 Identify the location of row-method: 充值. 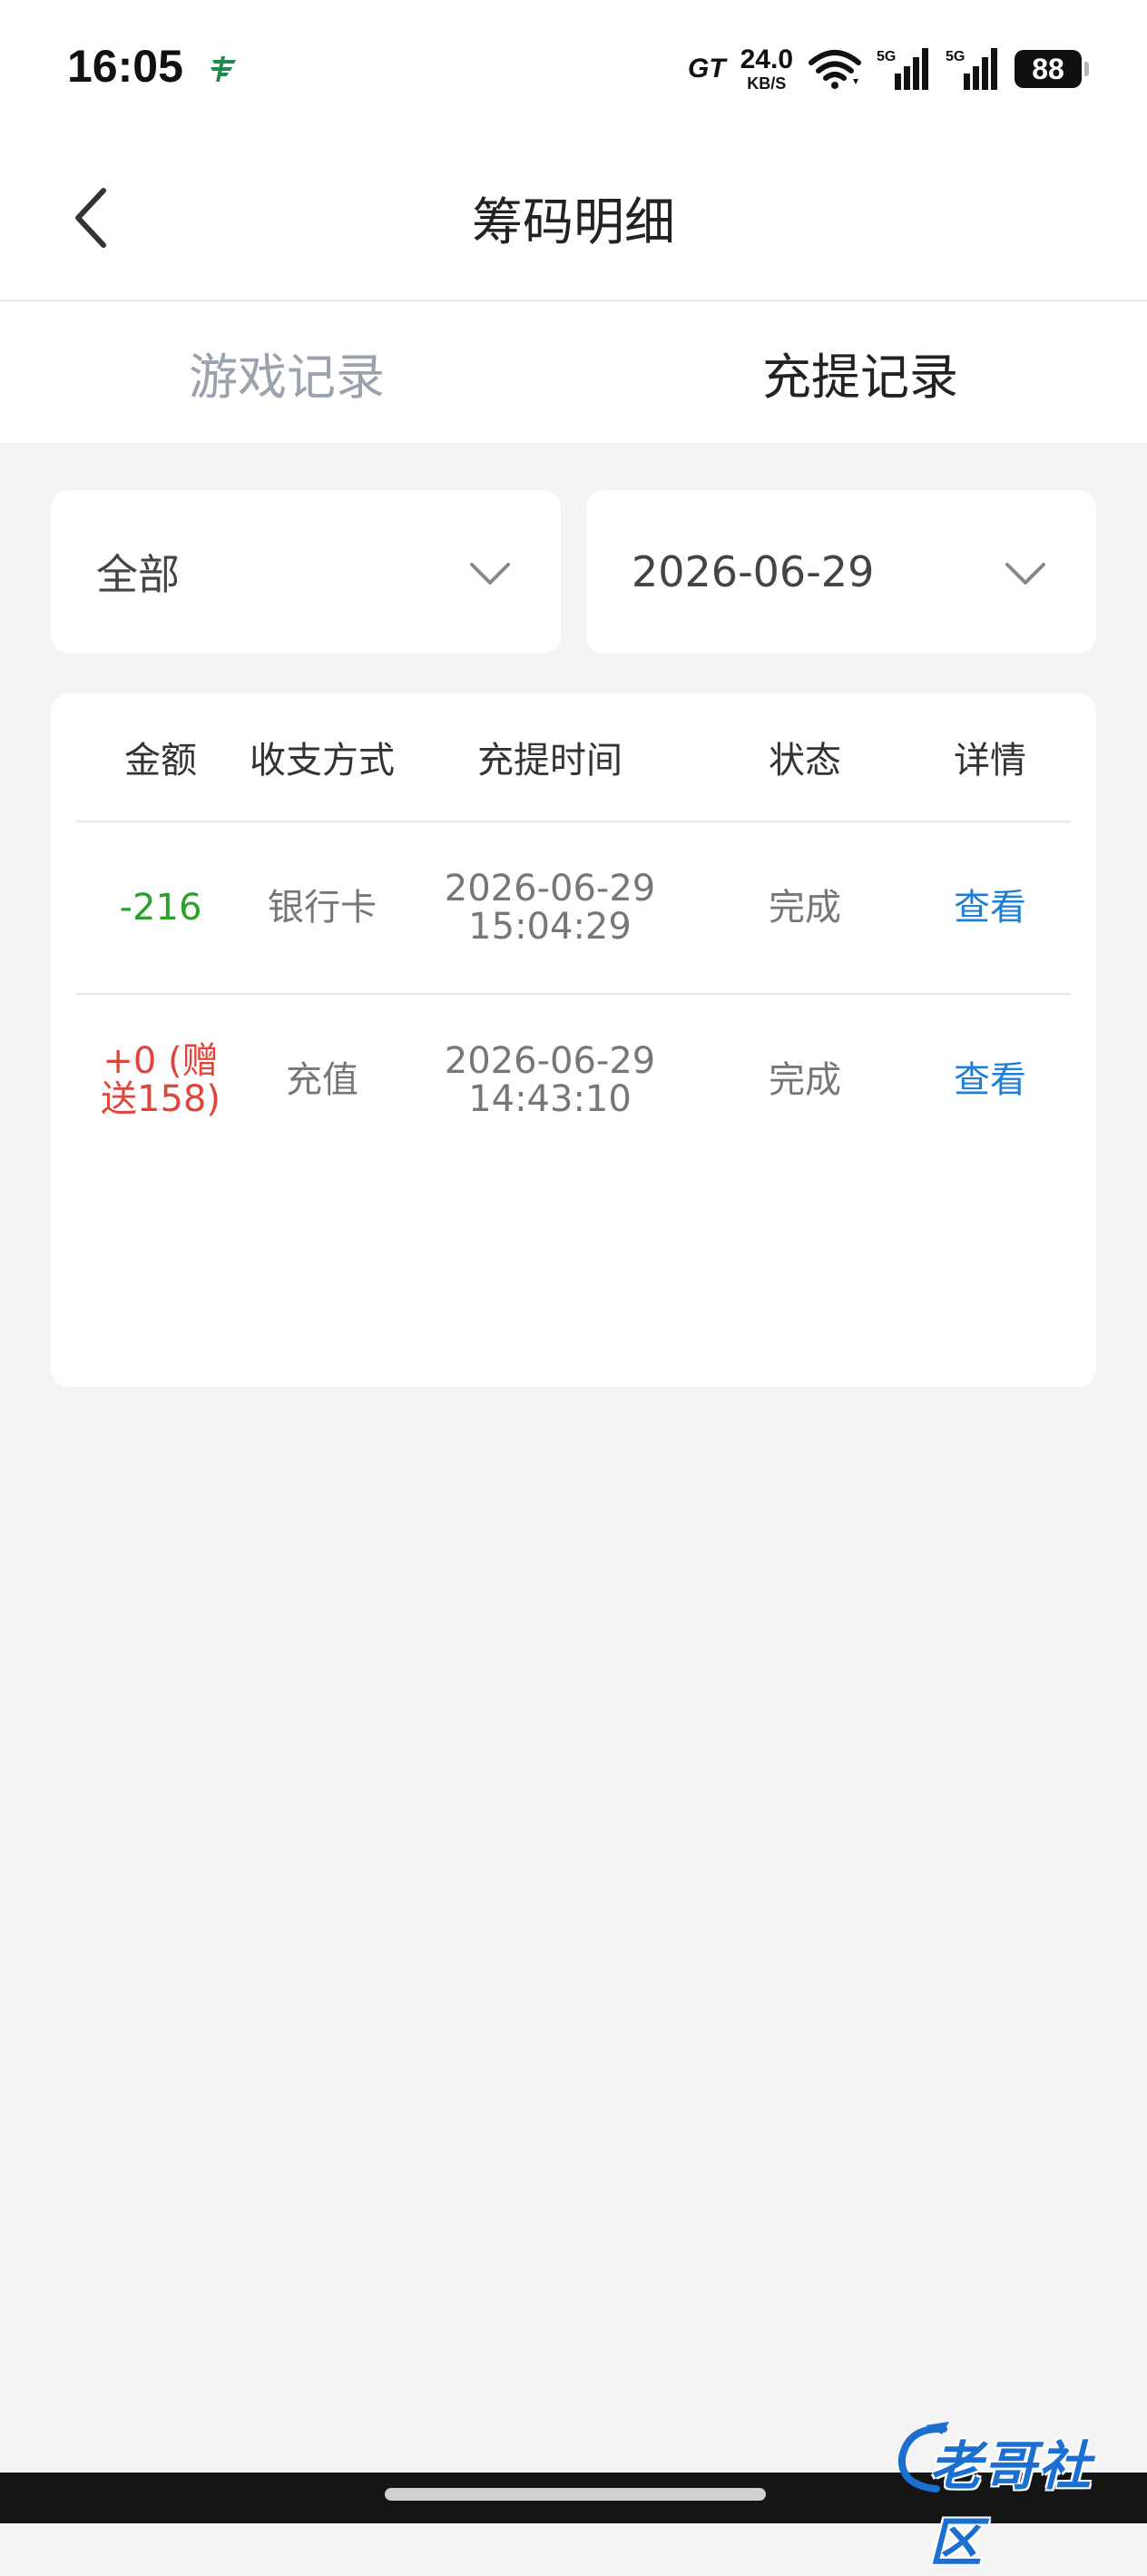
(322, 1080).